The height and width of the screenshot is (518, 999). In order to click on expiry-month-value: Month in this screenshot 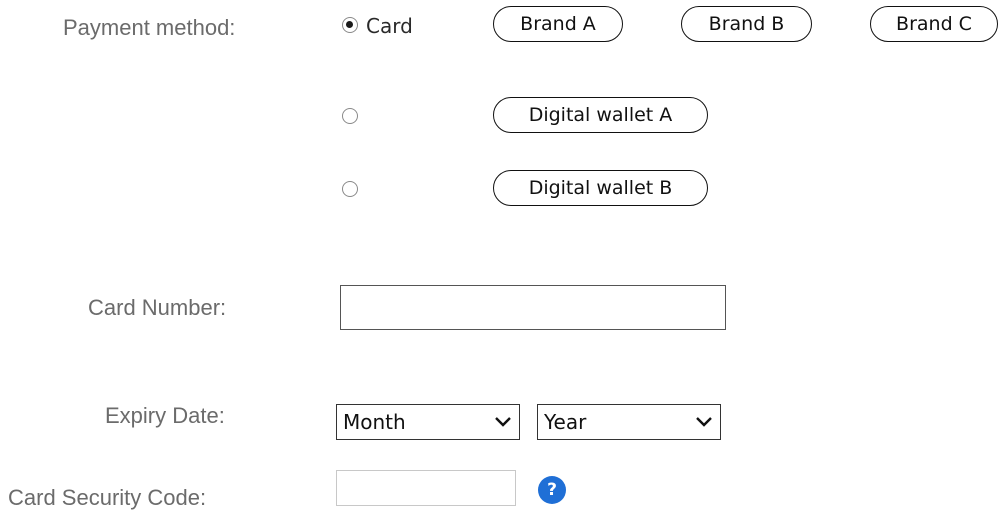, I will do `click(374, 422)`.